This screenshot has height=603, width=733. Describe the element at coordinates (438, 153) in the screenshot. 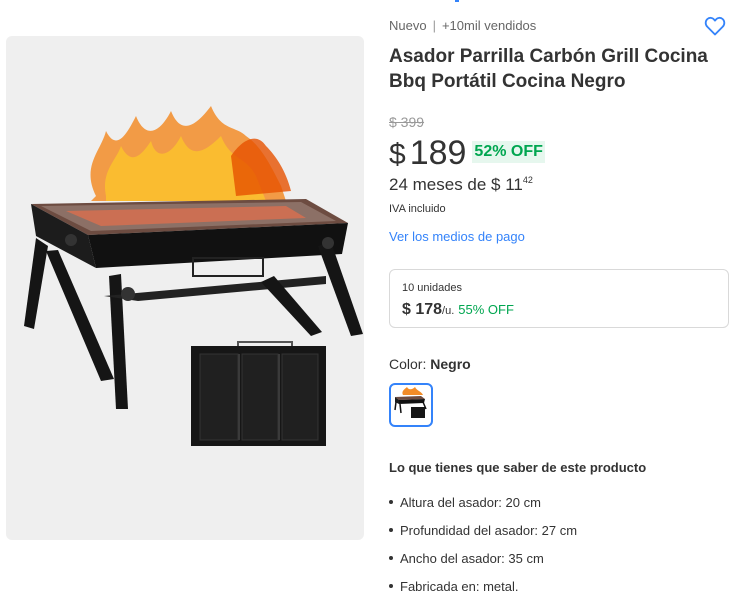

I see `price-amount: 189` at that location.